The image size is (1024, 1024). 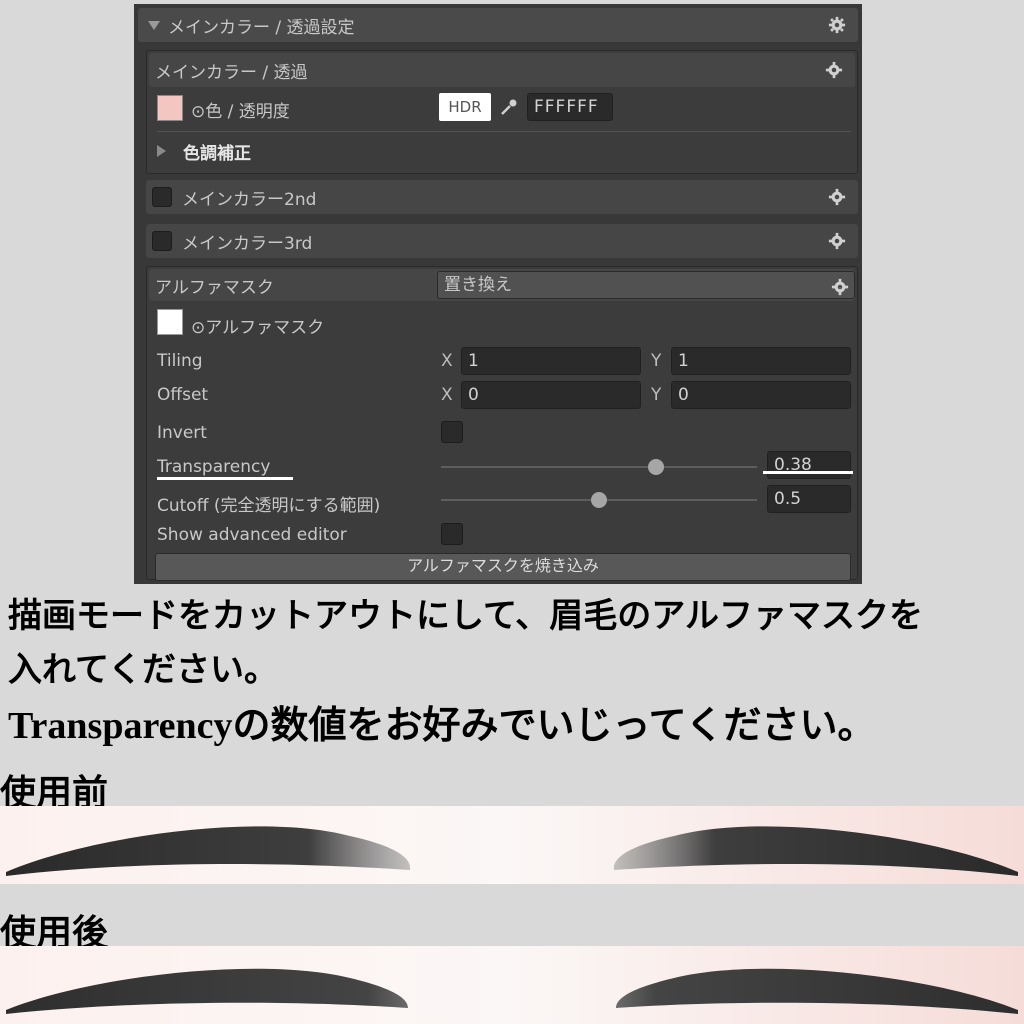 I want to click on instruction-line-3: Transparencyの数値をお好みでいじってください。, so click(x=442, y=726).